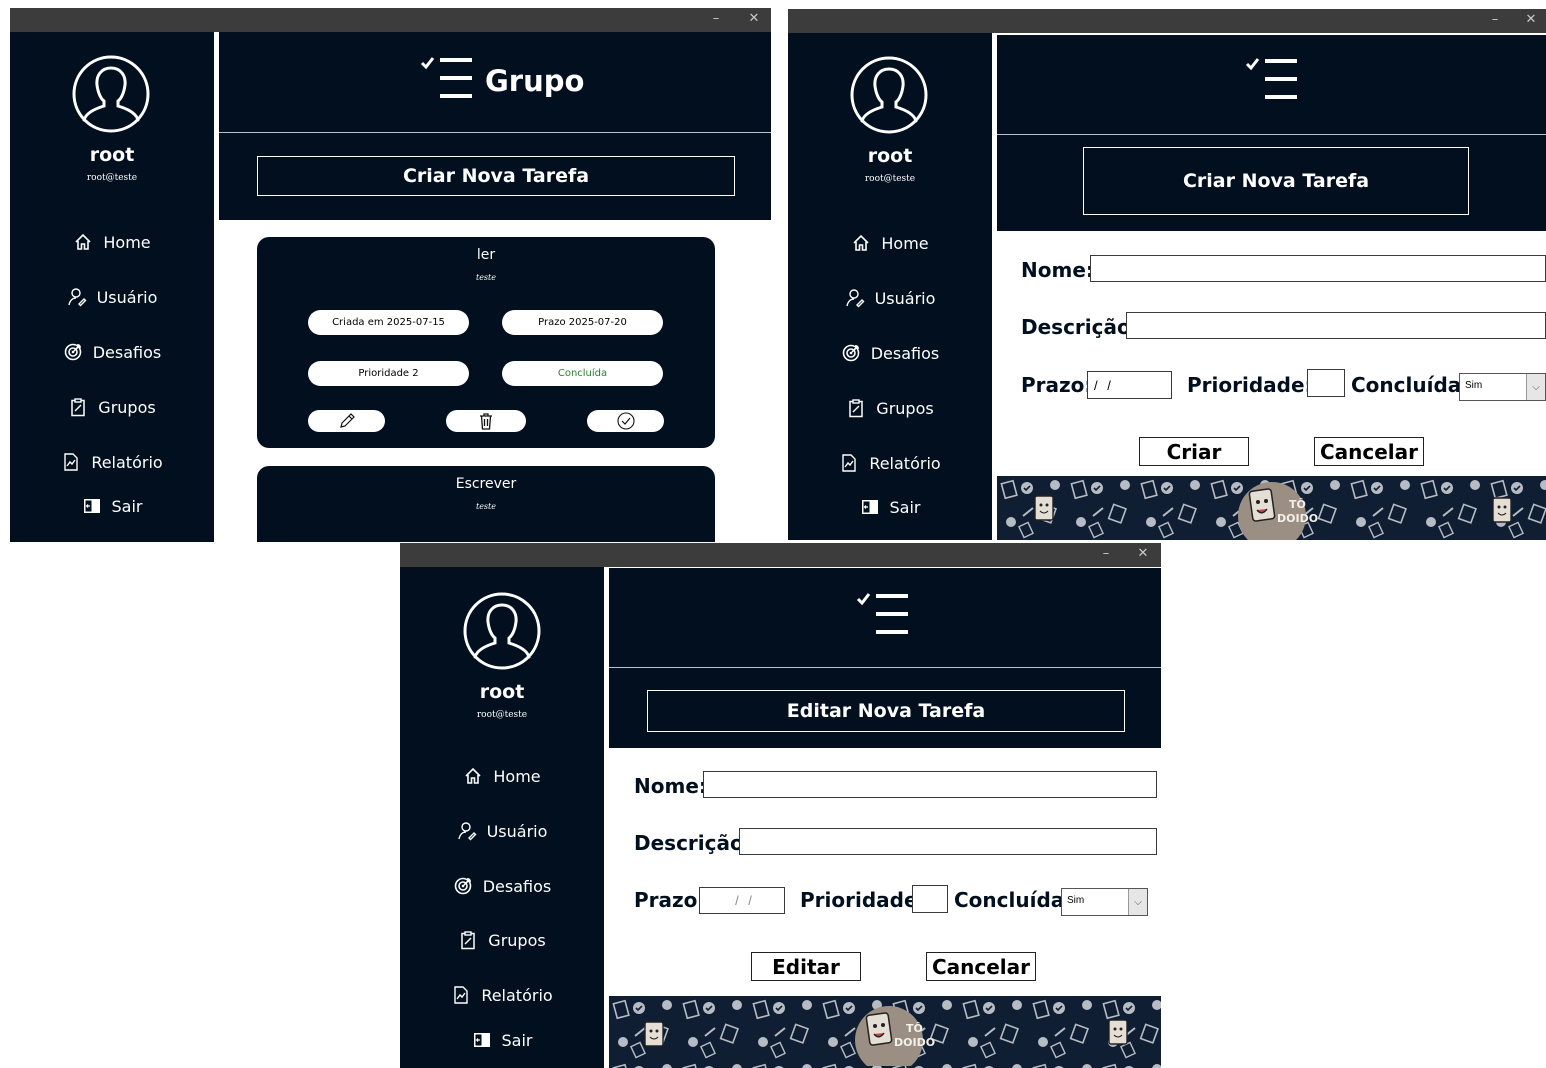  I want to click on deadline-label: Prazo:, so click(1057, 385).